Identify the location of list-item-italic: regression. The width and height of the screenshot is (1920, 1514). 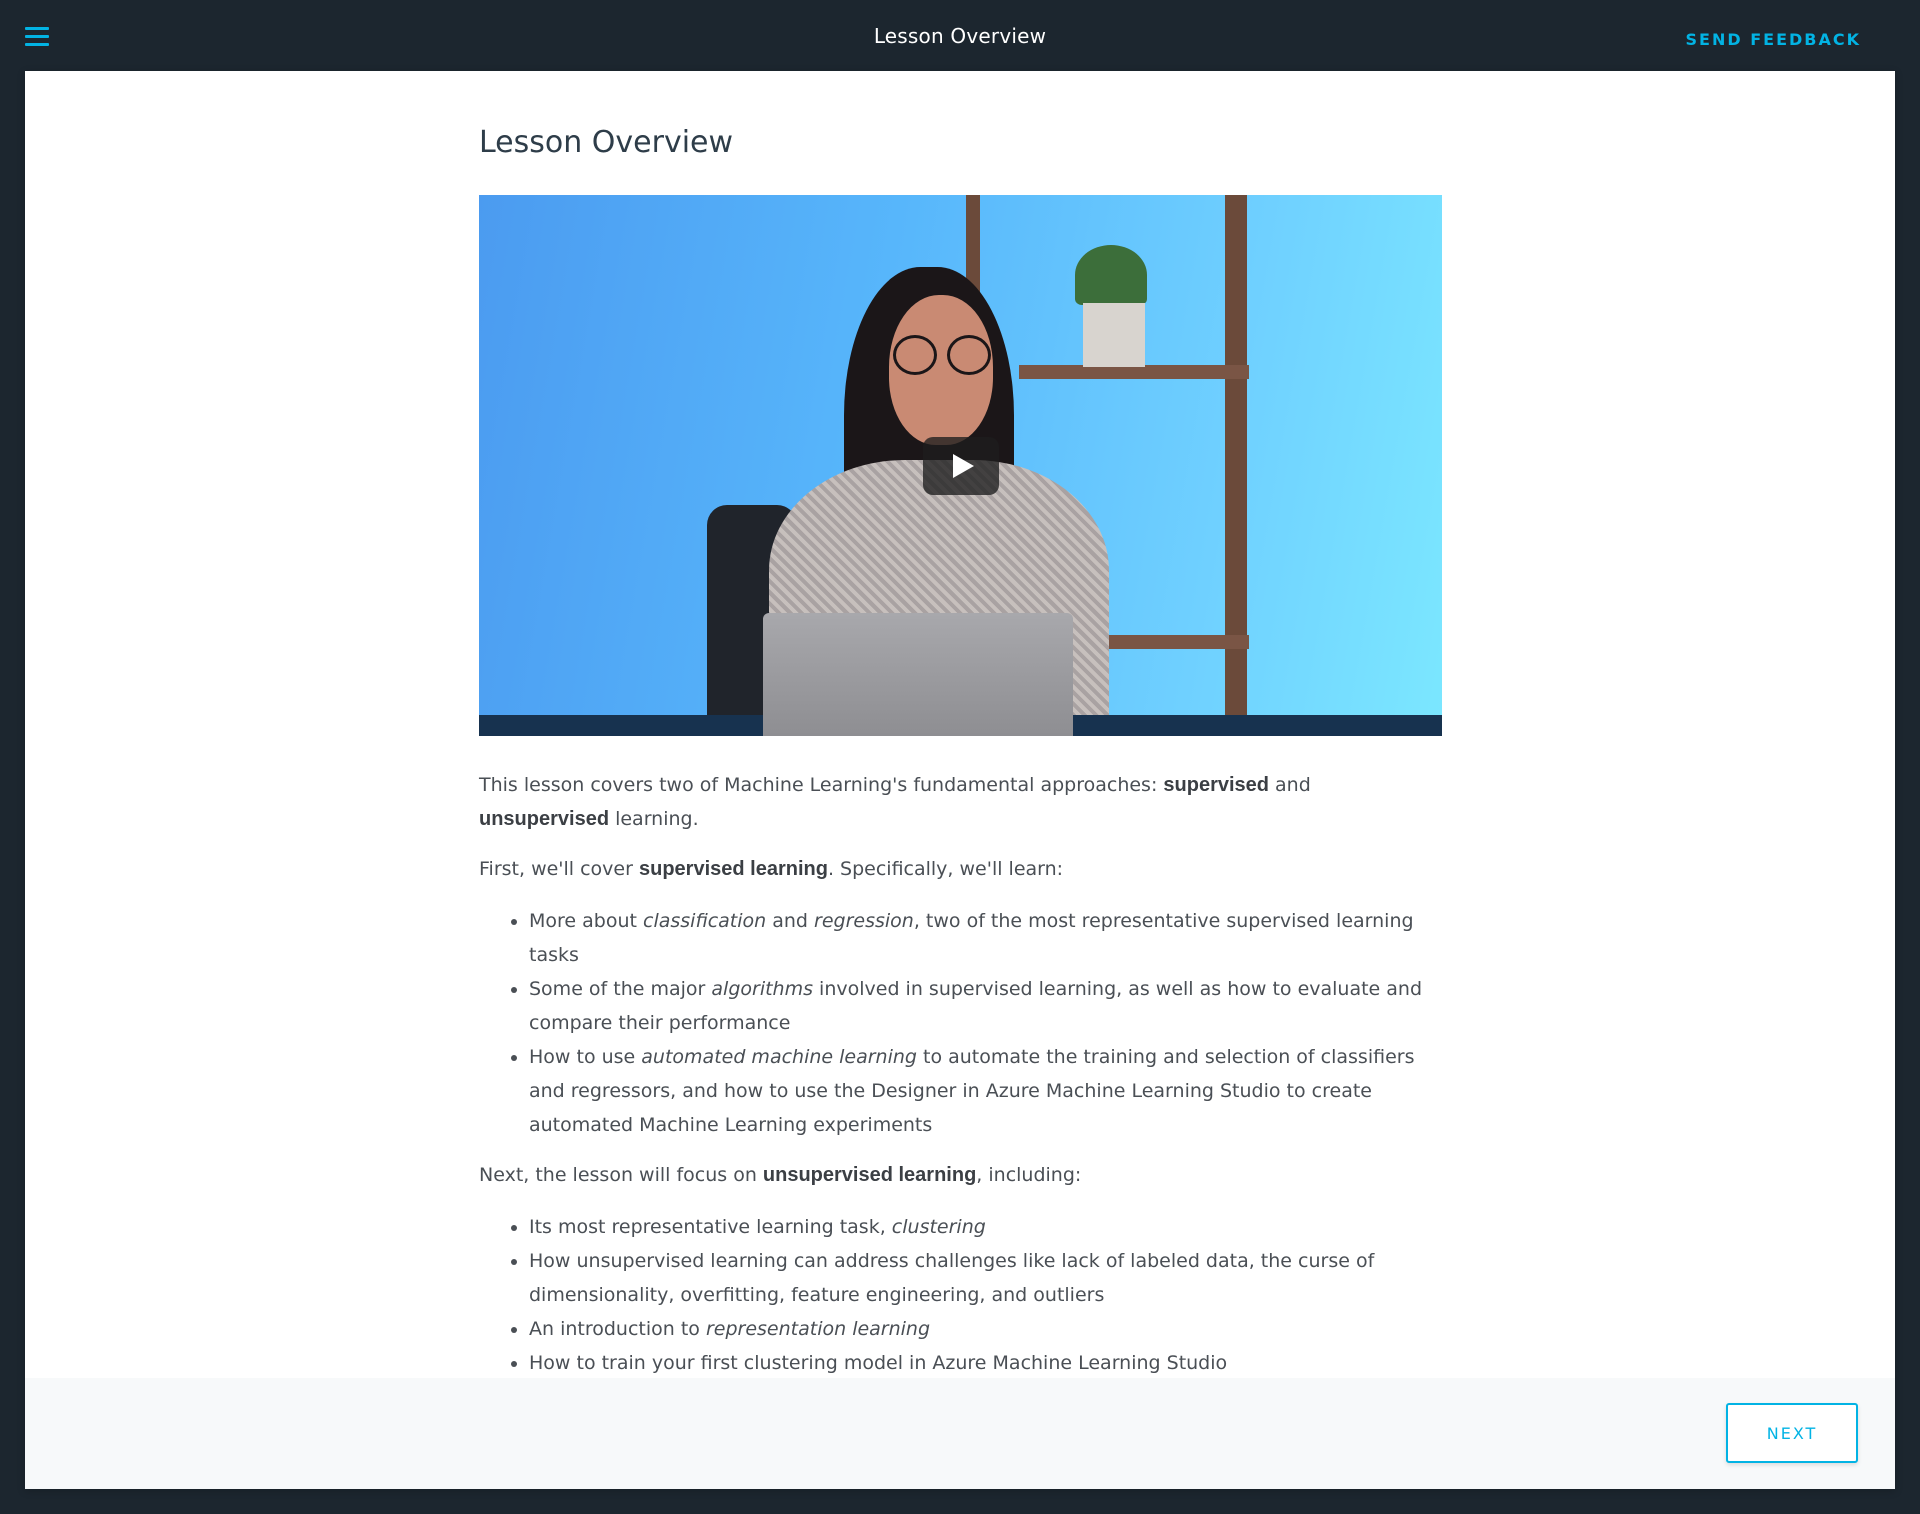
(864, 921).